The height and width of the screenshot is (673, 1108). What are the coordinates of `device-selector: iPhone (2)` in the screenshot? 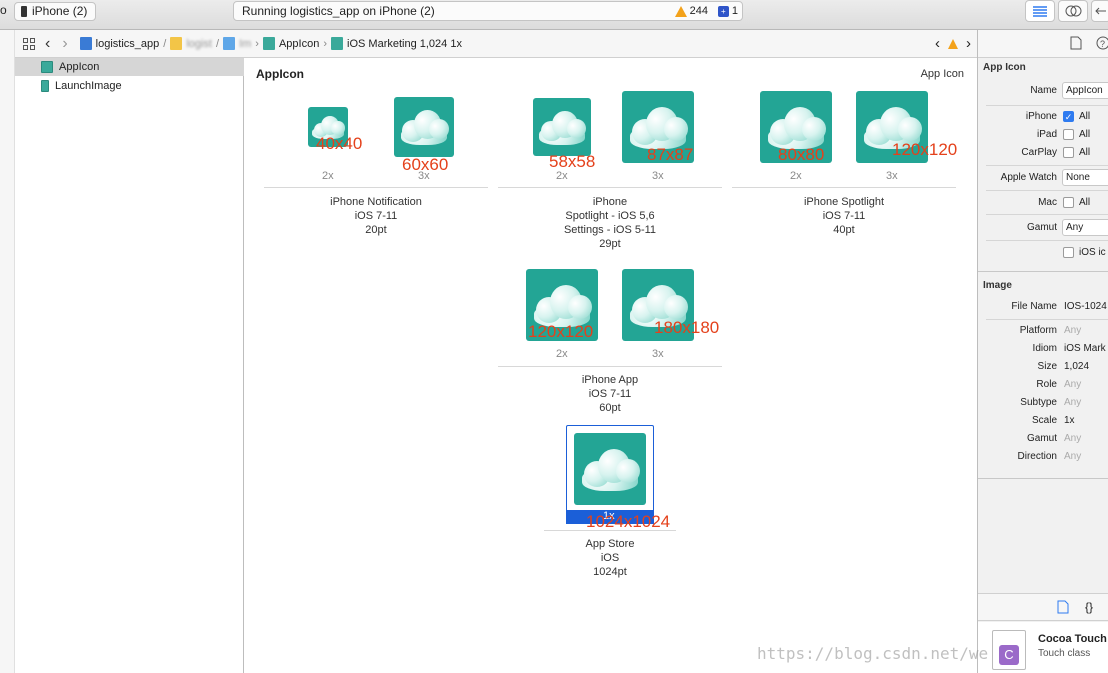 It's located at (55, 11).